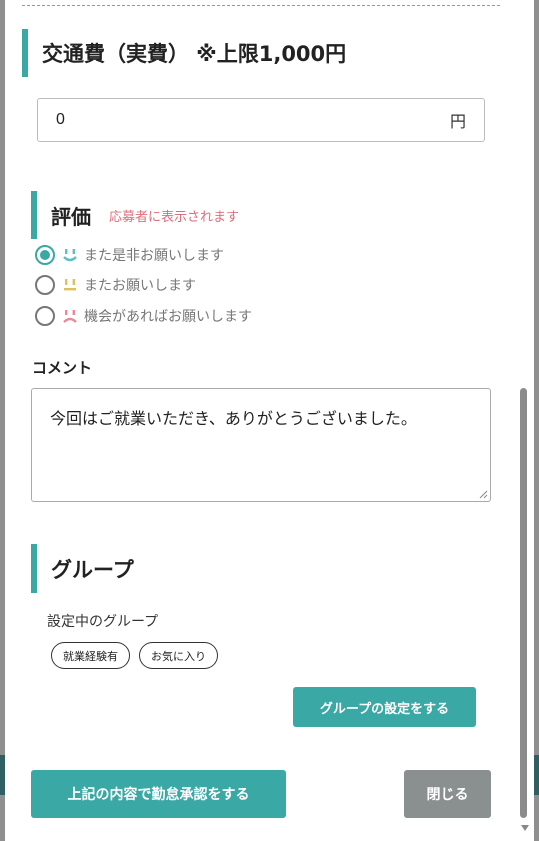 Image resolution: width=539 pixels, height=841 pixels. Describe the element at coordinates (447, 794) in the screenshot. I see `close-button: 閉じる` at that location.